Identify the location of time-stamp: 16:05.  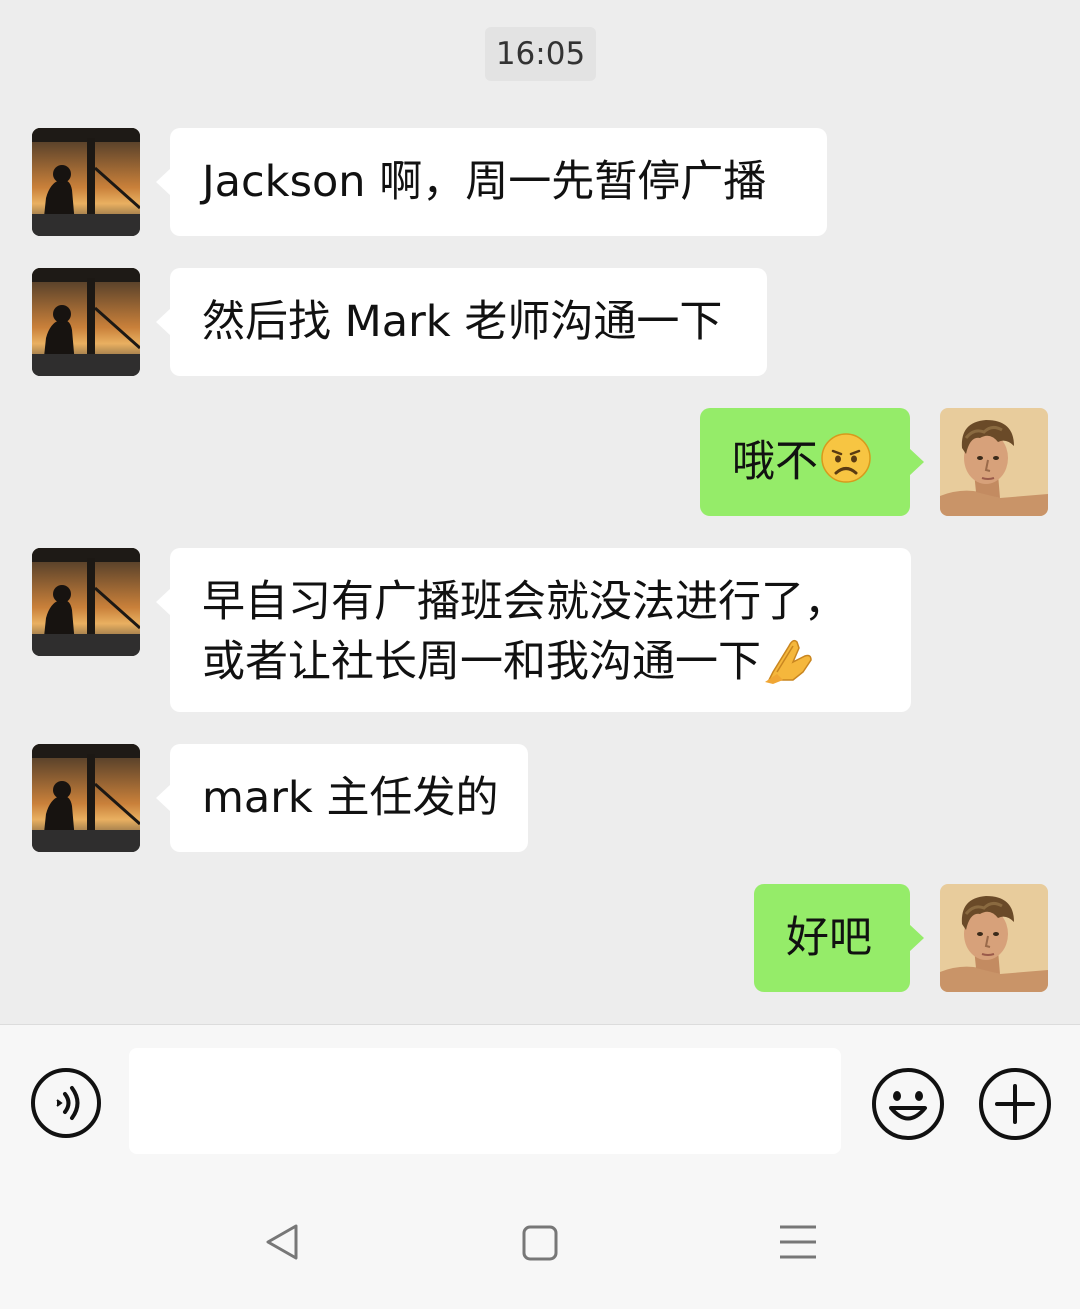
(540, 54).